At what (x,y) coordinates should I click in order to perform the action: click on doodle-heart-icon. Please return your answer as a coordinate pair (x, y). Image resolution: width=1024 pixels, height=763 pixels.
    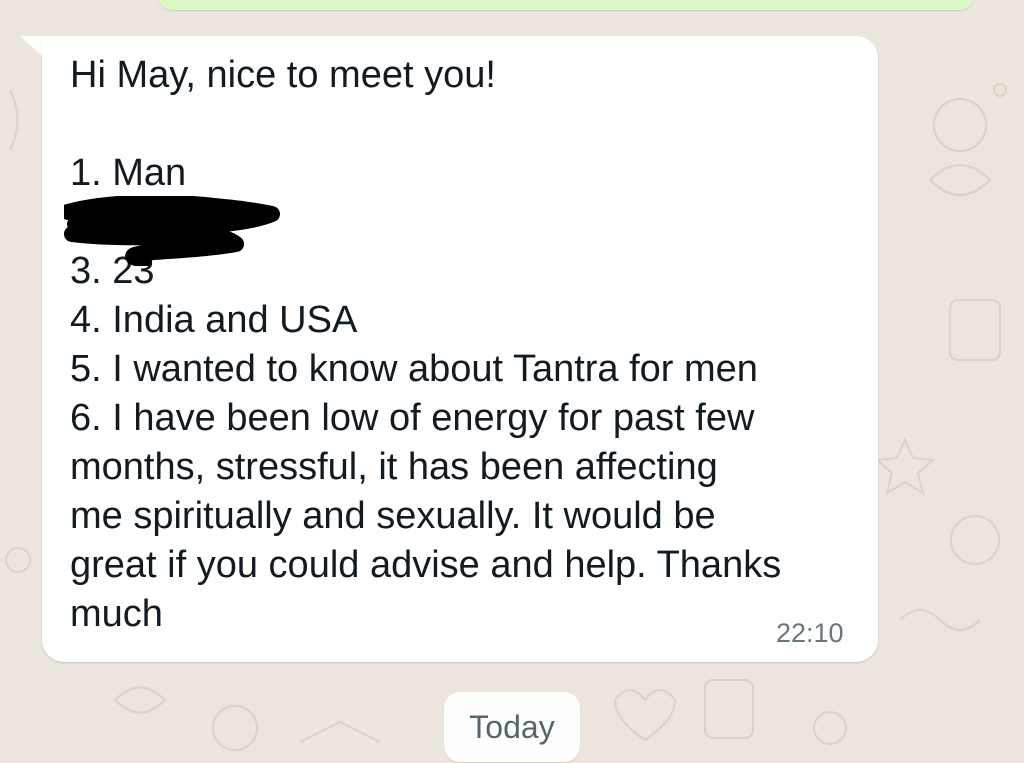
    Looking at the image, I should click on (645, 715).